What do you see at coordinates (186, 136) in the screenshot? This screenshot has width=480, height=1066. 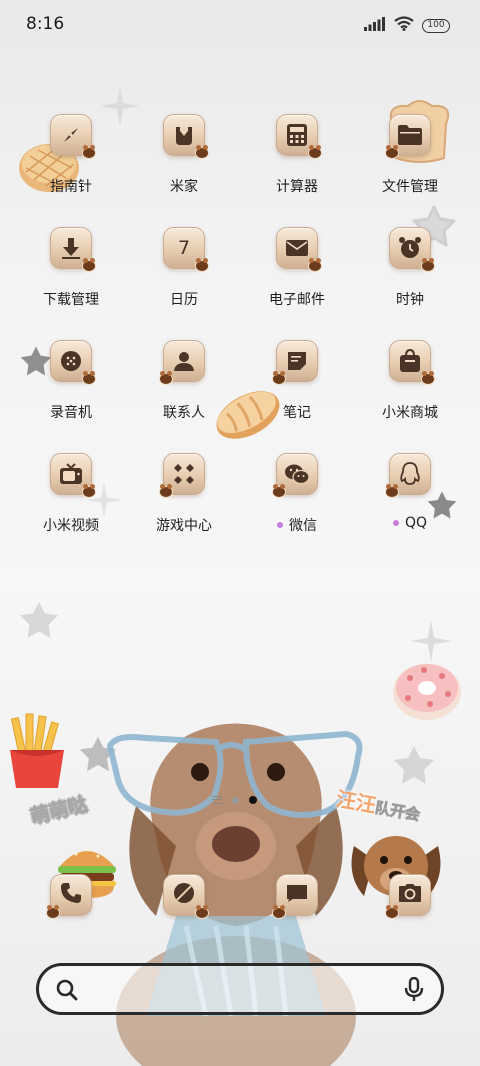 I see `mijia-icon` at bounding box center [186, 136].